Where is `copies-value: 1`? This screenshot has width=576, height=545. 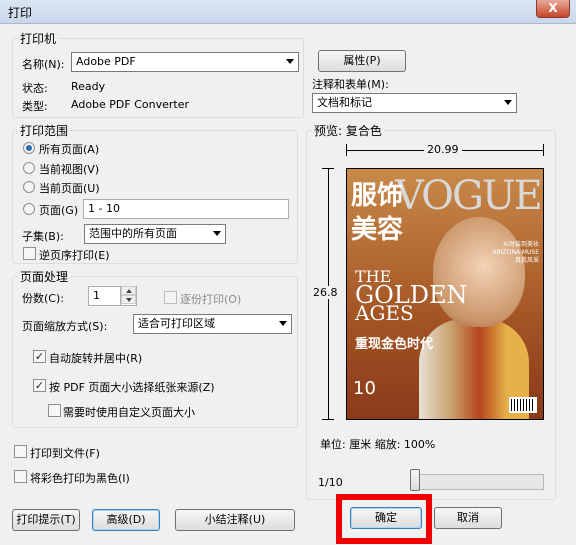
copies-value: 1 is located at coordinates (96, 295).